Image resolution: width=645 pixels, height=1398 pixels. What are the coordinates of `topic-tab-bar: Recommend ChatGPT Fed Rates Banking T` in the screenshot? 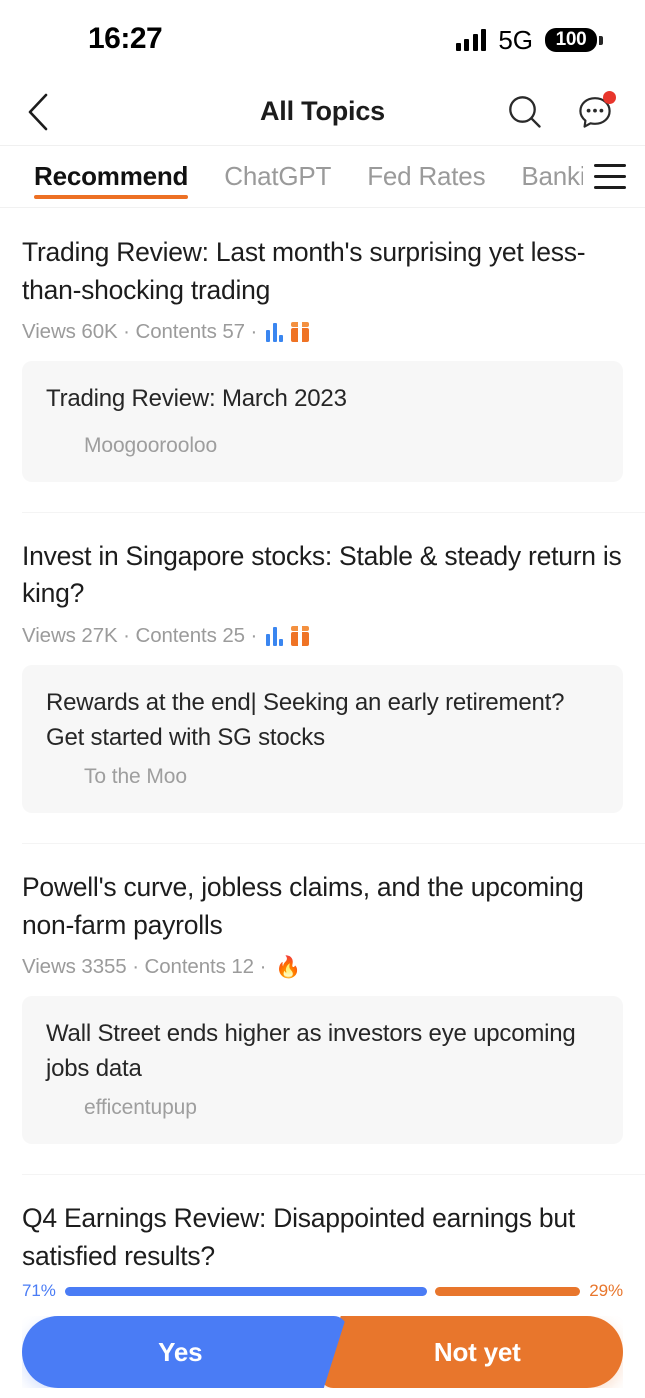 It's located at (322, 177).